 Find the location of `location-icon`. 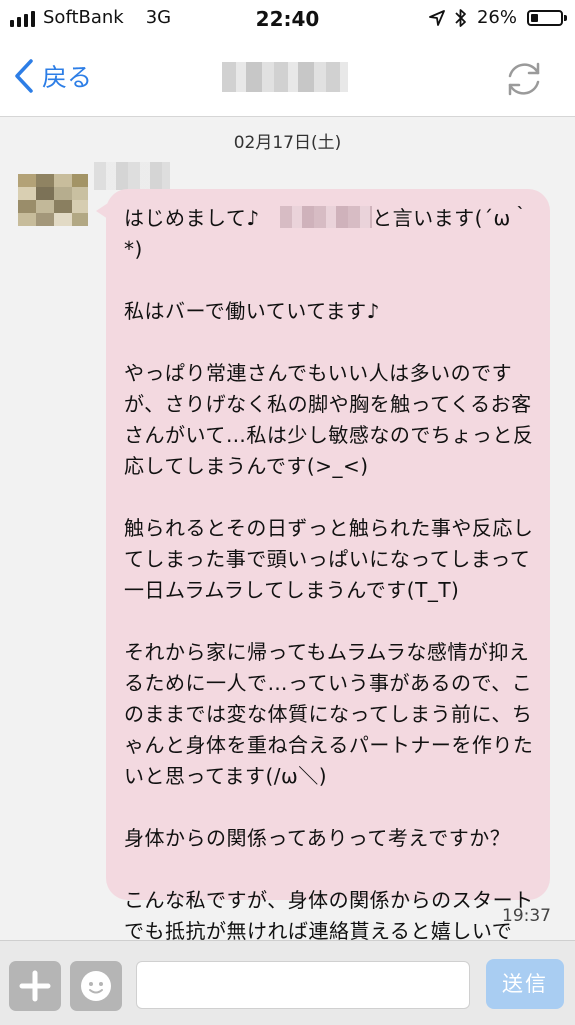

location-icon is located at coordinates (437, 17).